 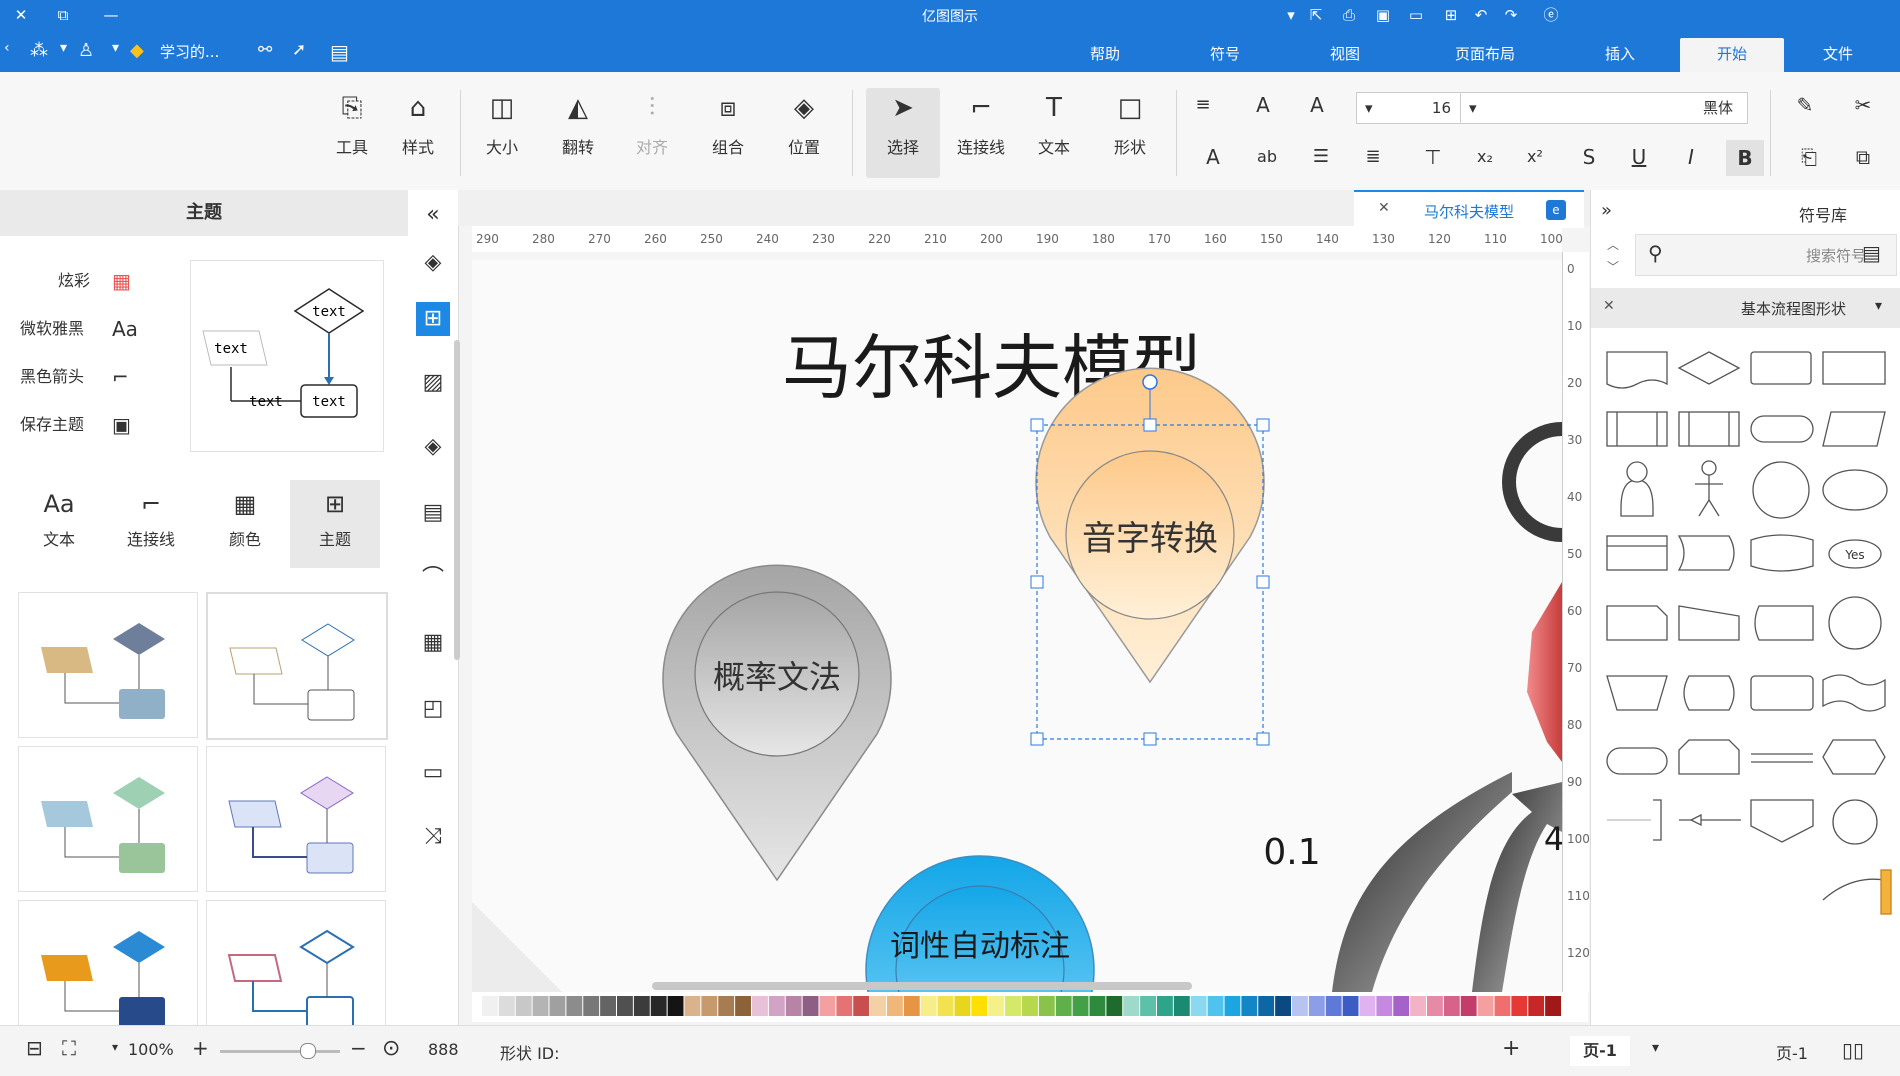 What do you see at coordinates (1553, 839) in the screenshot?
I see `edge-label: 4` at bounding box center [1553, 839].